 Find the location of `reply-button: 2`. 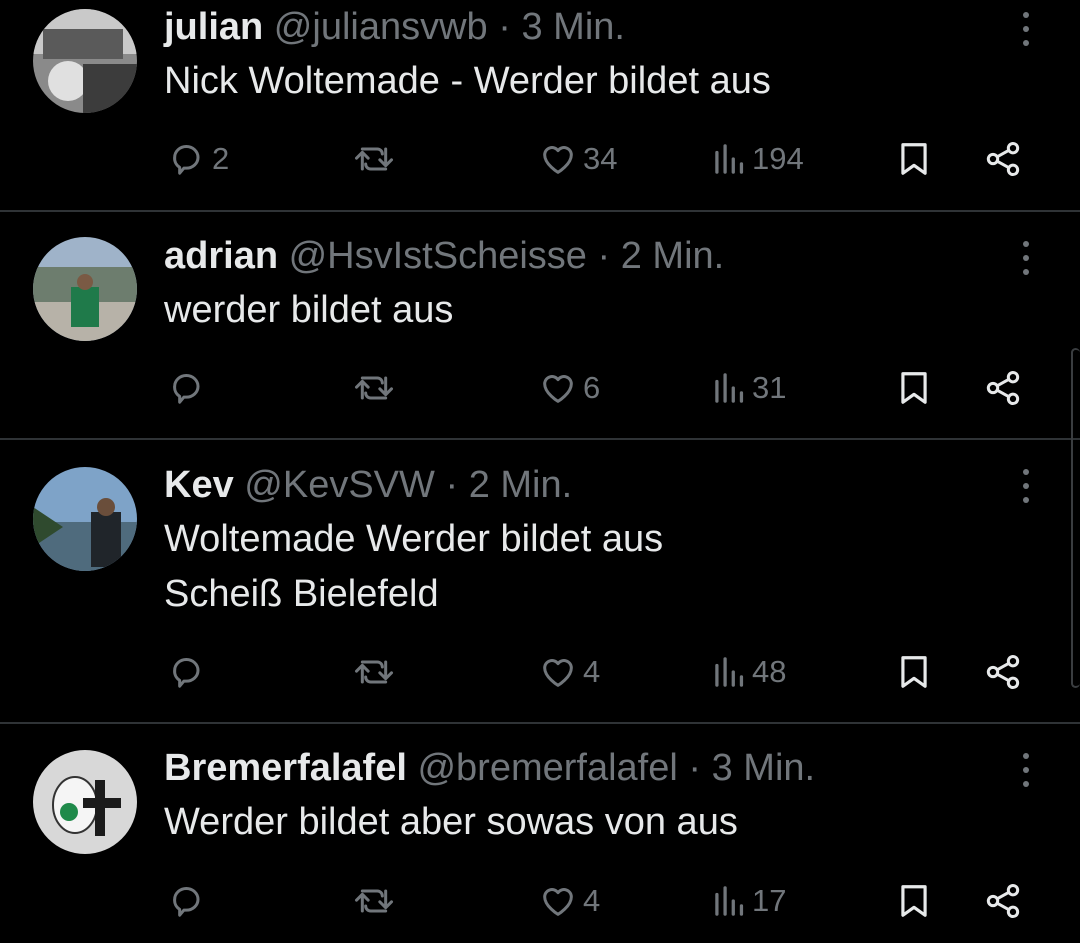

reply-button: 2 is located at coordinates (198, 159).